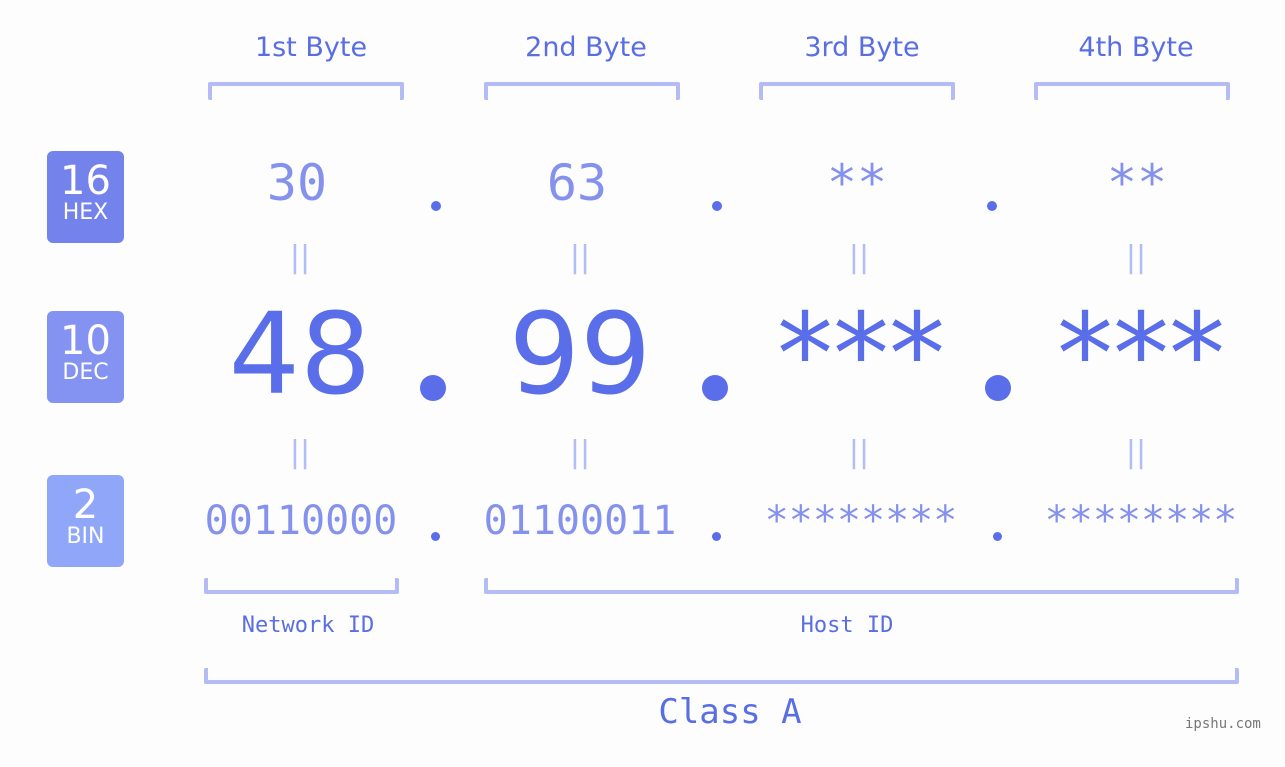  I want to click on byte-header-2: 2nd Byte, so click(586, 47).